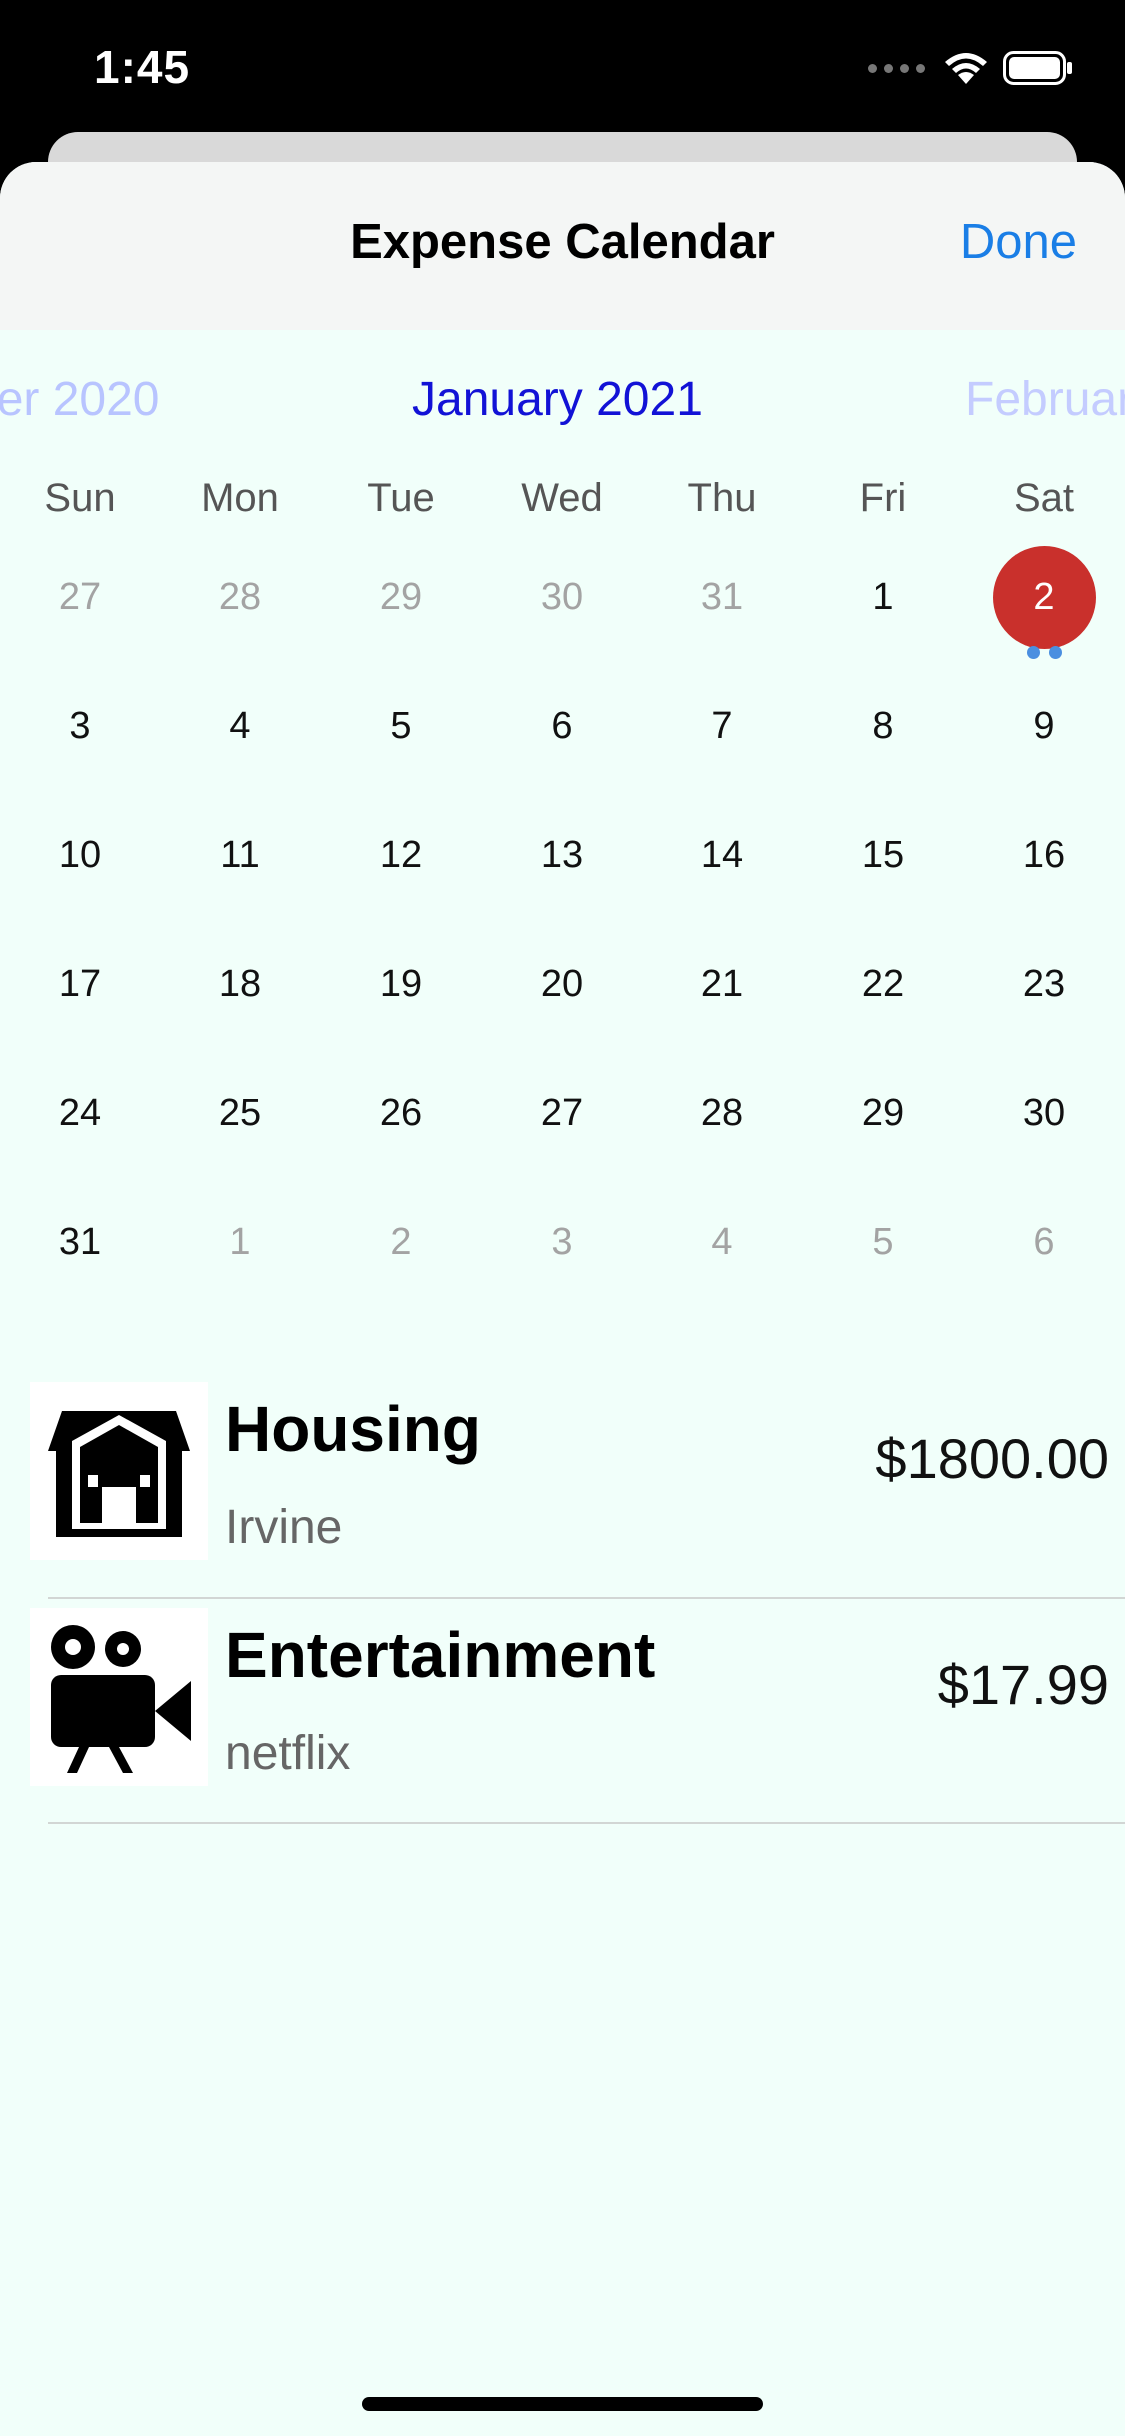 The width and height of the screenshot is (1125, 2436). I want to click on calendar-day: 26, so click(401, 1113).